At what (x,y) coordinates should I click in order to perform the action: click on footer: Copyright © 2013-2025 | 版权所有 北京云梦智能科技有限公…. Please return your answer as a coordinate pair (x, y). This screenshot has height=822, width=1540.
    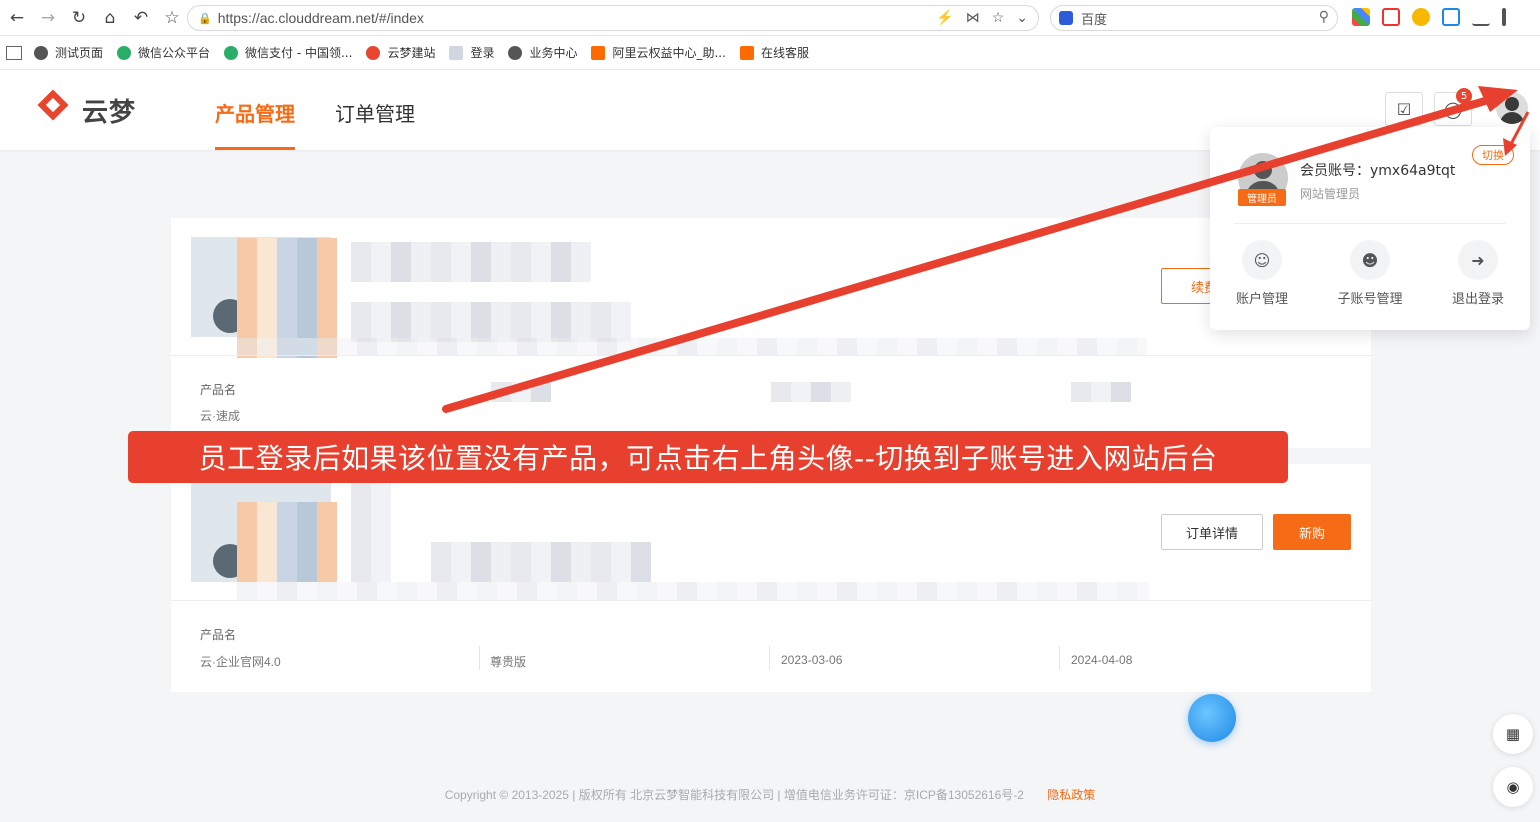
    Looking at the image, I should click on (770, 794).